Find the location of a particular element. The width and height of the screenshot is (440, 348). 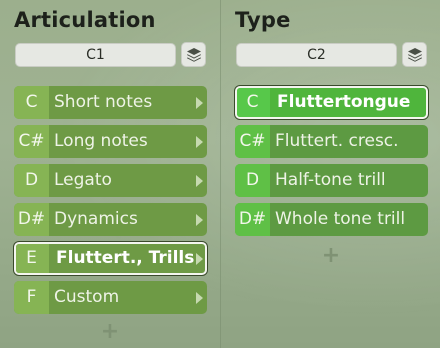

articulation-item-legato: D Legato is located at coordinates (110, 180).